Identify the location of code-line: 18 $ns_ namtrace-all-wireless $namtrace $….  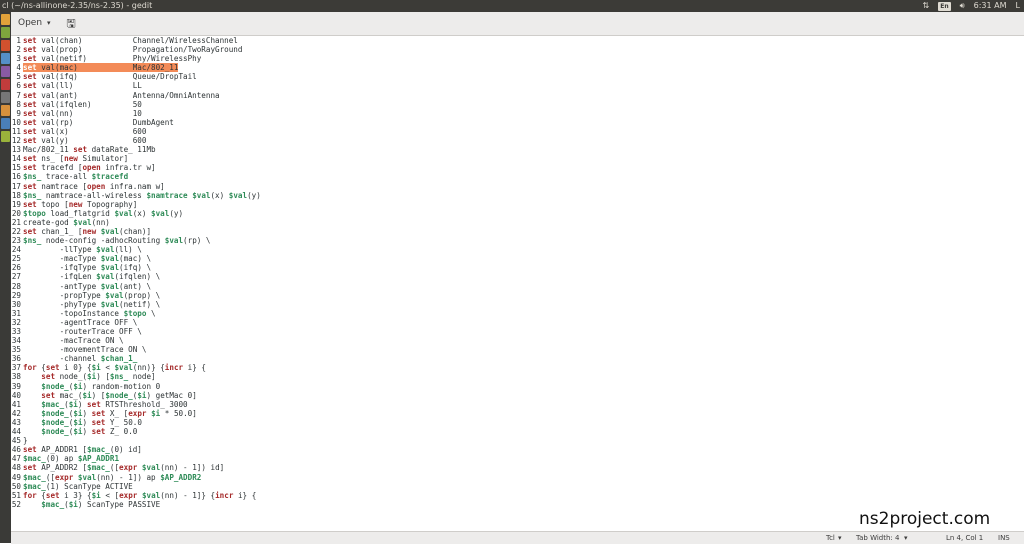
(517, 195).